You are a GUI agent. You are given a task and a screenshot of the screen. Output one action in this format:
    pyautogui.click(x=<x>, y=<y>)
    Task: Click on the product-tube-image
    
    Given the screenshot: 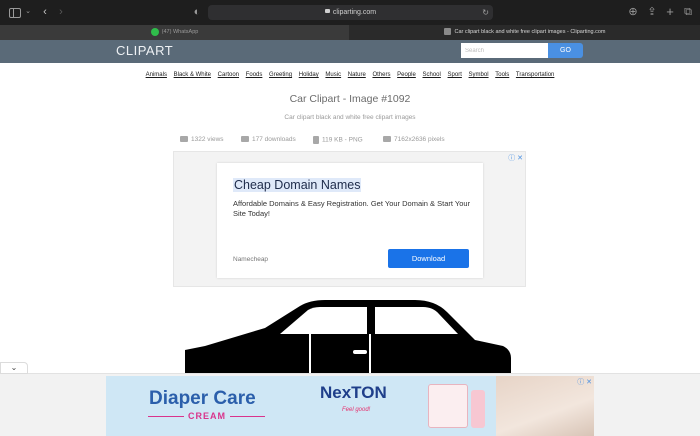 What is the action you would take?
    pyautogui.click(x=478, y=409)
    